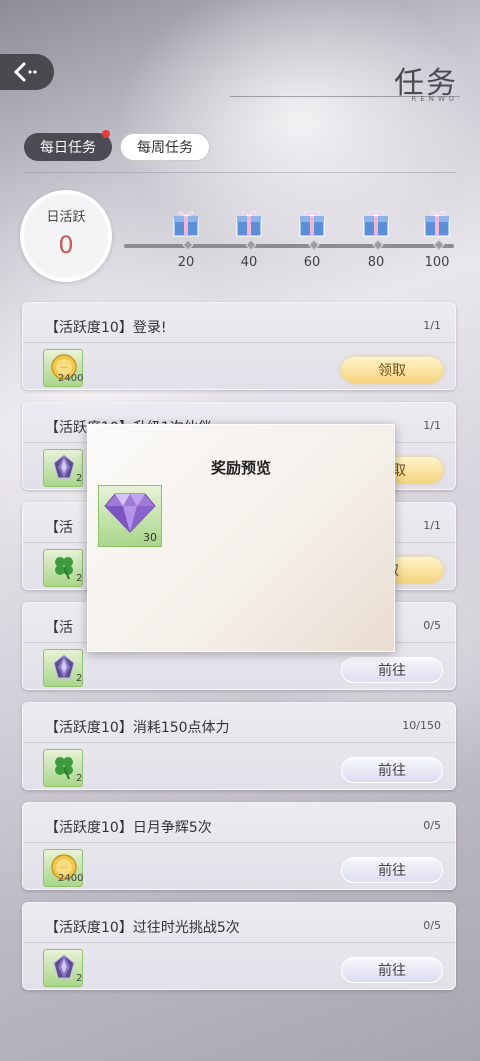 The width and height of the screenshot is (480, 1061). What do you see at coordinates (421, 725) in the screenshot?
I see `task-progress: 10/150` at bounding box center [421, 725].